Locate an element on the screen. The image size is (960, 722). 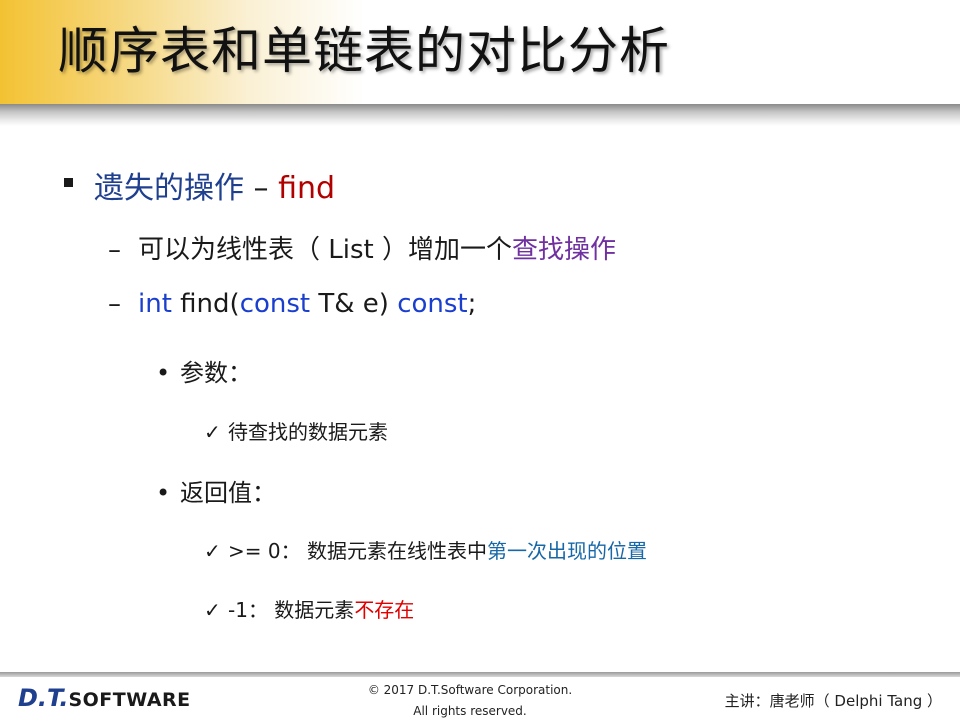
logo-software: SOFTWARE is located at coordinates (129, 700).